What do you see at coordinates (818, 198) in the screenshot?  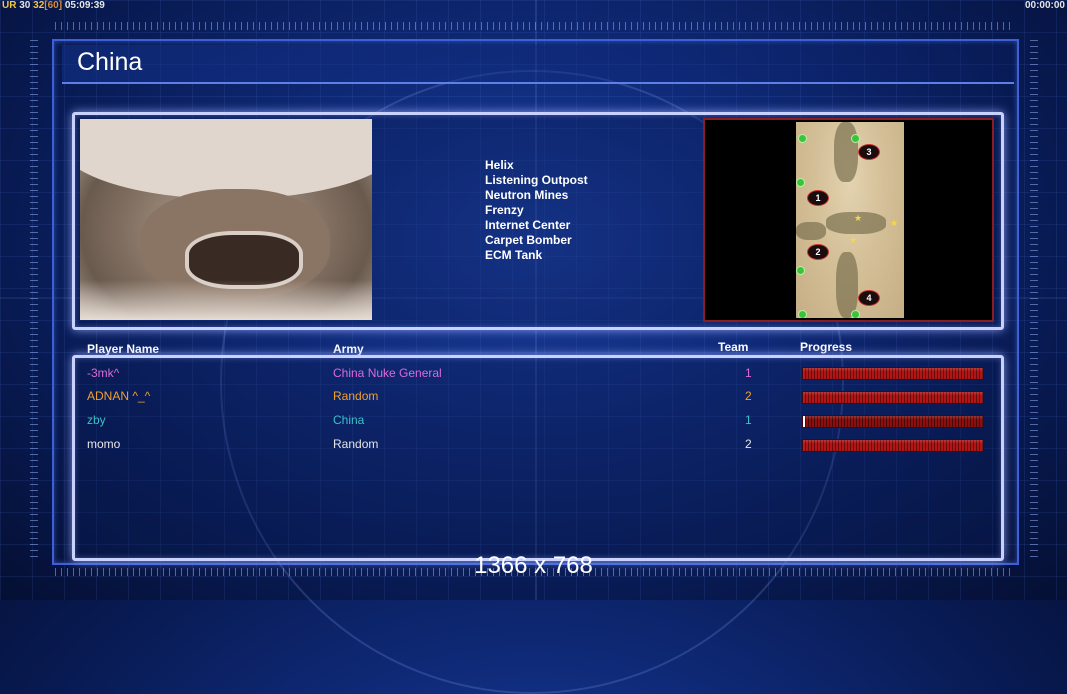 I see `spawn-marker-1: 1` at bounding box center [818, 198].